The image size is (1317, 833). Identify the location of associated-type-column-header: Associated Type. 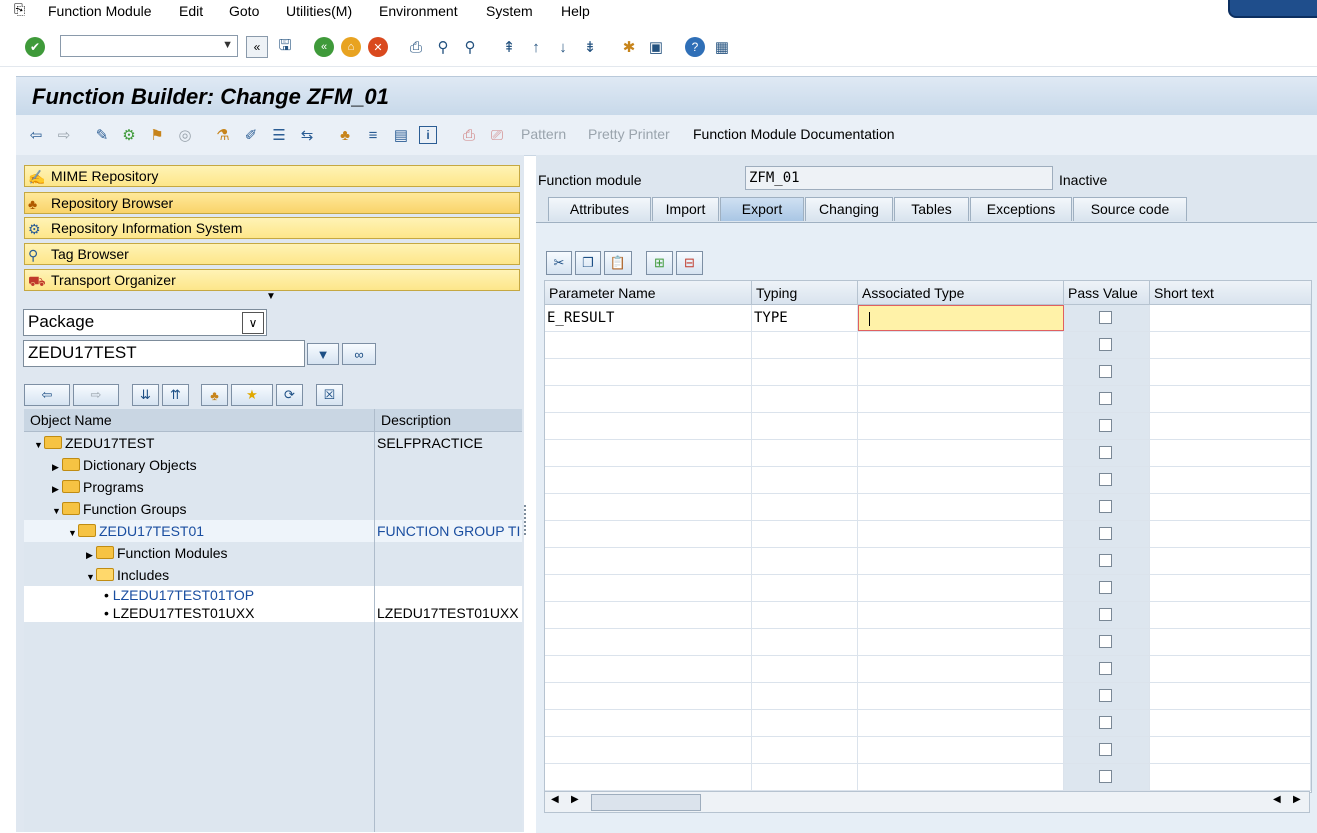
(961, 293).